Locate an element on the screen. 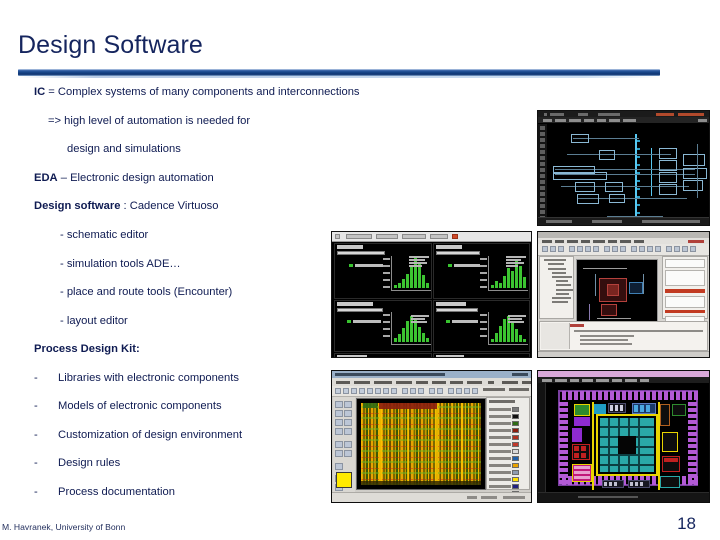 The width and height of the screenshot is (720, 540). pdk-heading-label: Process Design Kit: is located at coordinates (87, 349).